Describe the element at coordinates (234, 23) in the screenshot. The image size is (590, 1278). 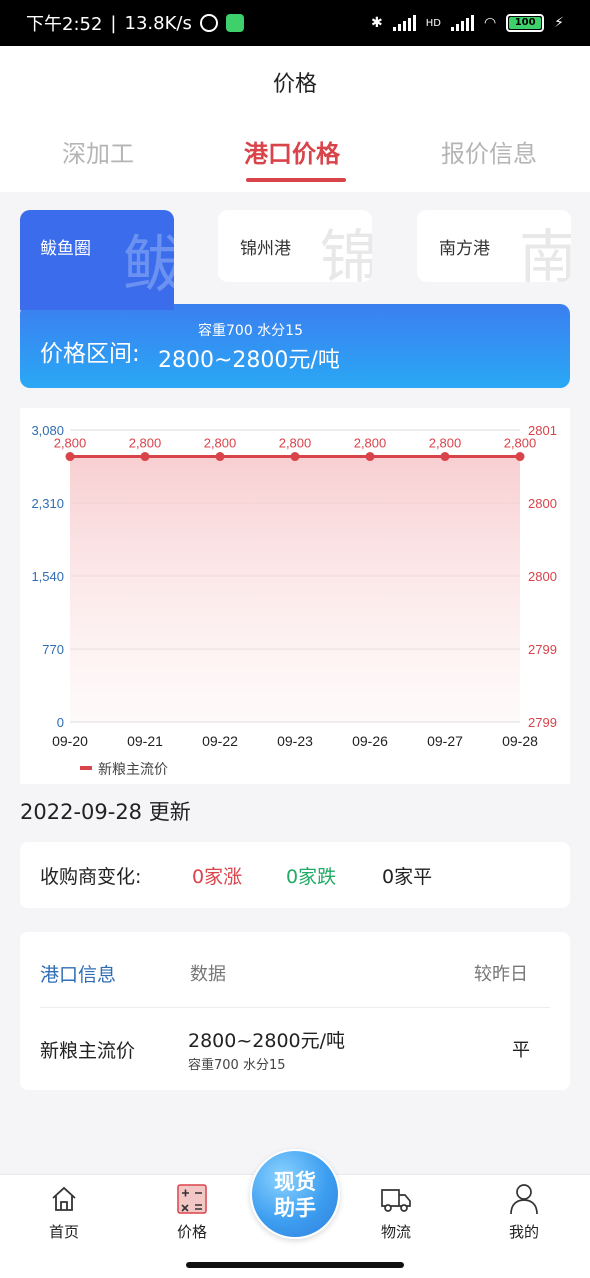
I see `wechat-notification-icon` at that location.